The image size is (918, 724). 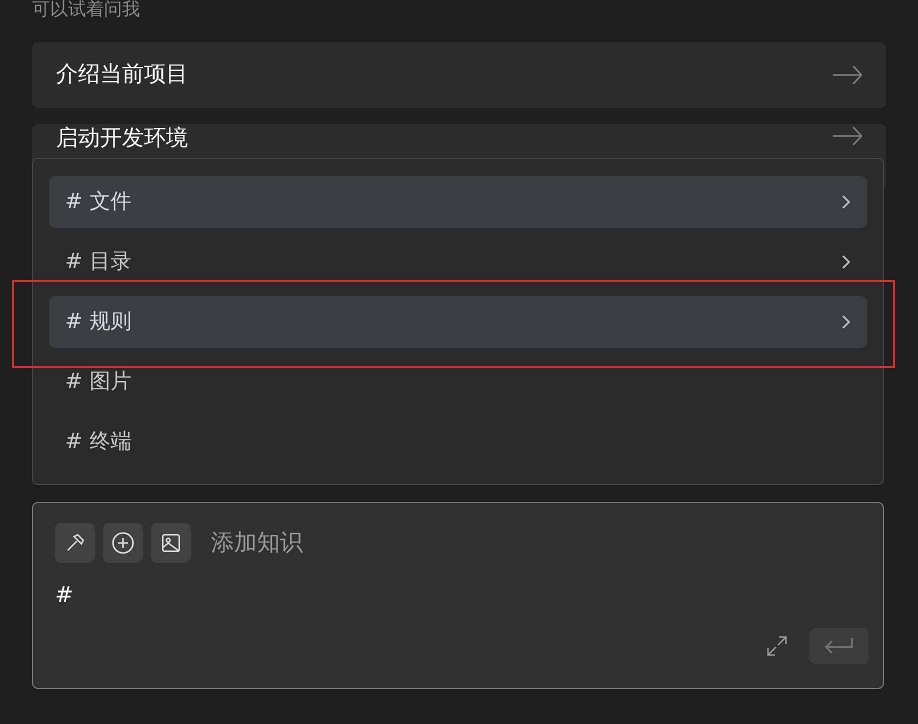 I want to click on menu-item: # 终端, so click(x=458, y=442).